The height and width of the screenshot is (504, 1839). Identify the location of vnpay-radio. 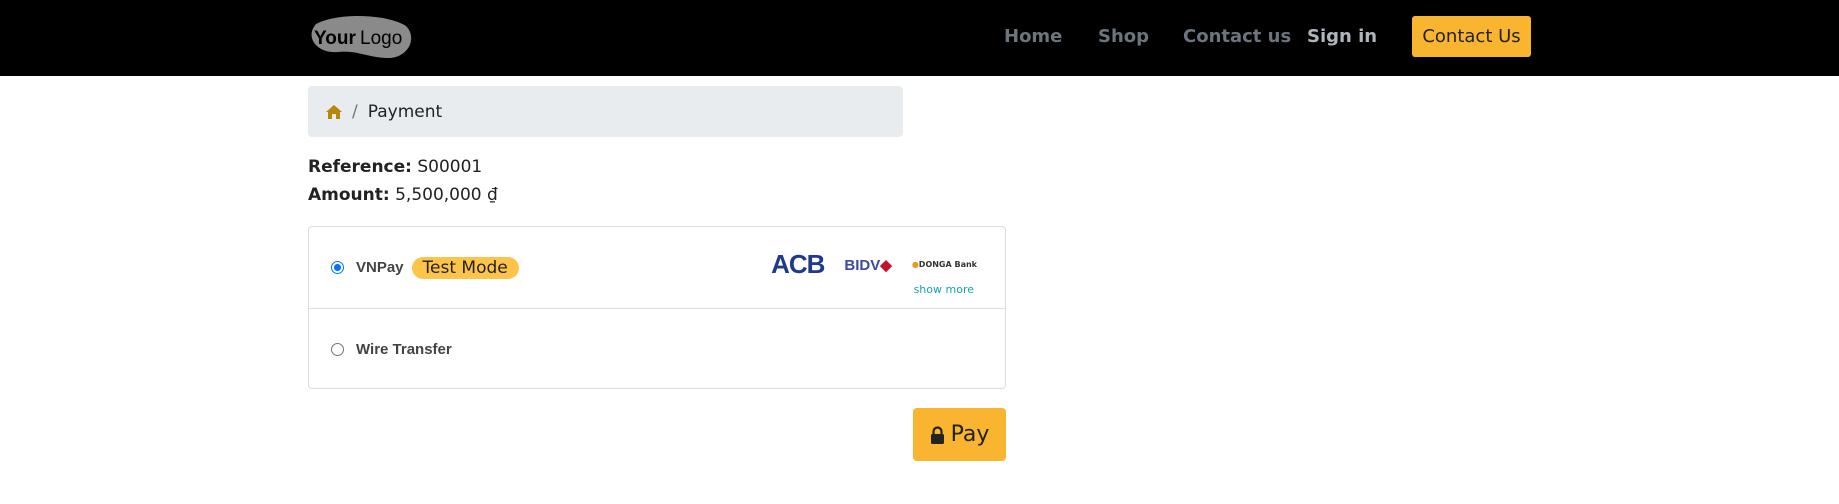
(337, 267).